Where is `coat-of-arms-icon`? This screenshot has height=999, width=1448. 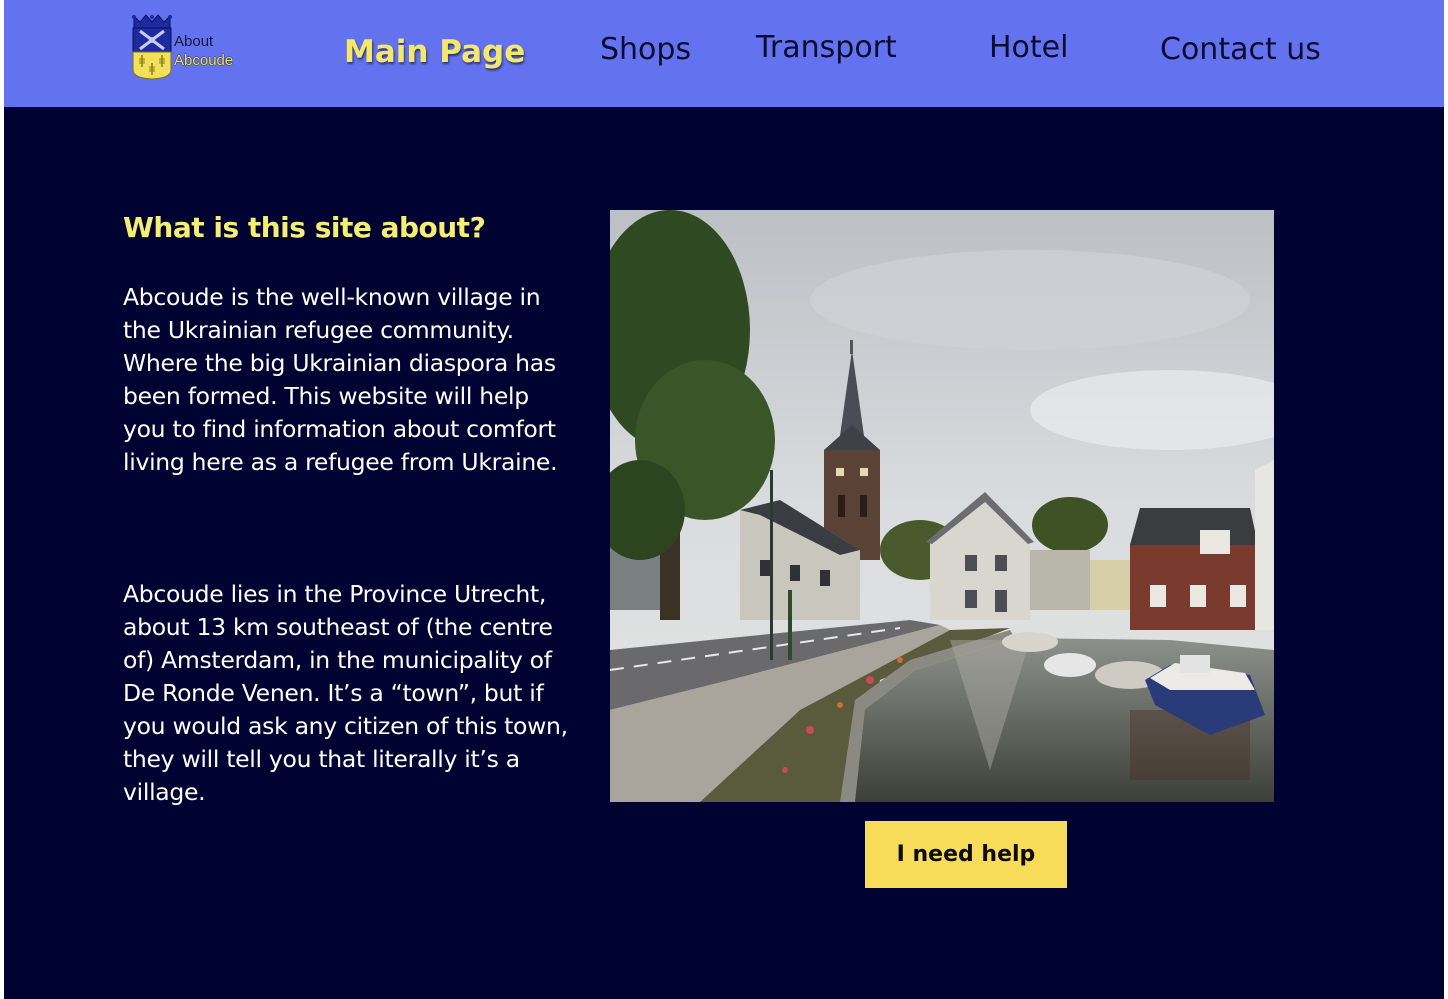
coat-of-arms-icon is located at coordinates (152, 47).